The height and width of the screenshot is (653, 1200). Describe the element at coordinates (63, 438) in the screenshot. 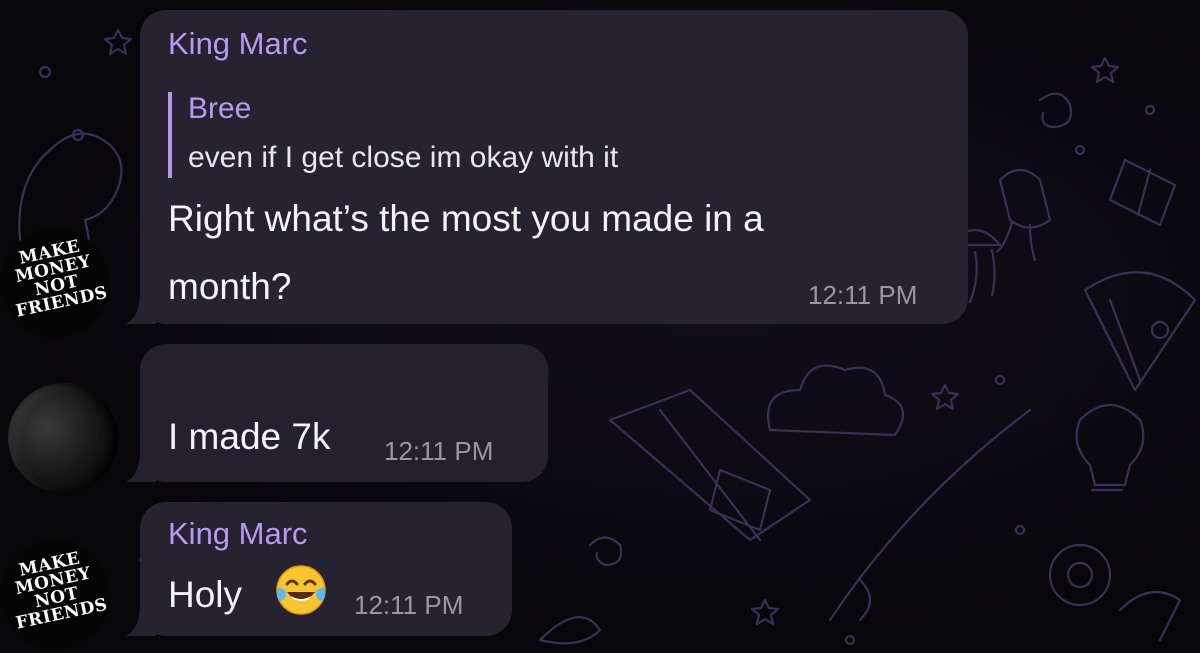

I see `avatar-bree` at that location.